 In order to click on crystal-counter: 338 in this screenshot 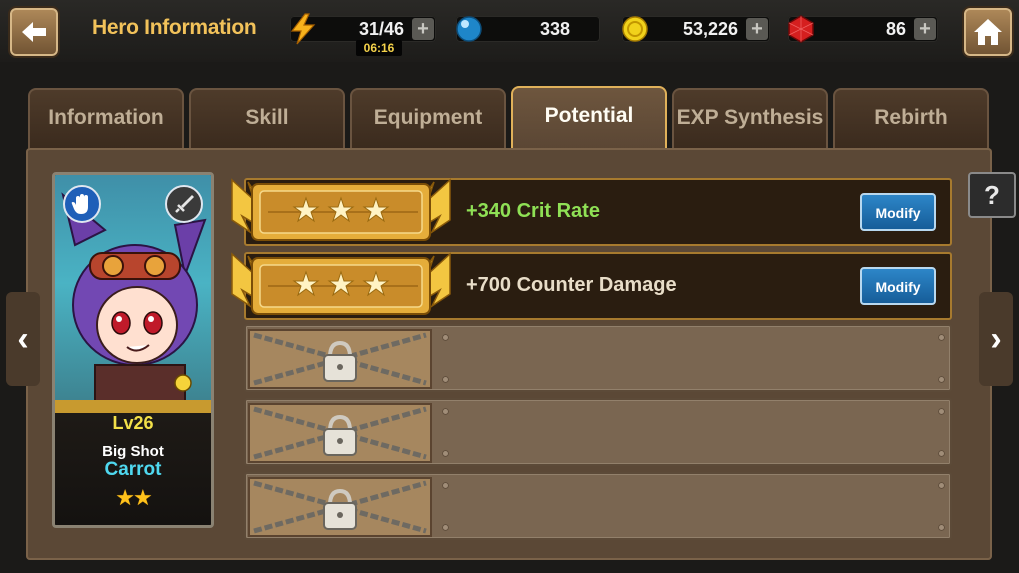, I will do `click(528, 29)`.